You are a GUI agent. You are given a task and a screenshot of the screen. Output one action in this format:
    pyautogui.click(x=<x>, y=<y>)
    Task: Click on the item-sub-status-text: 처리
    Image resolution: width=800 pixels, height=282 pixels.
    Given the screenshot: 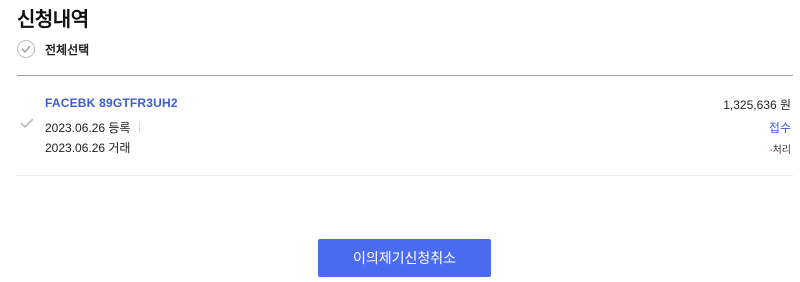 What is the action you would take?
    pyautogui.click(x=781, y=150)
    